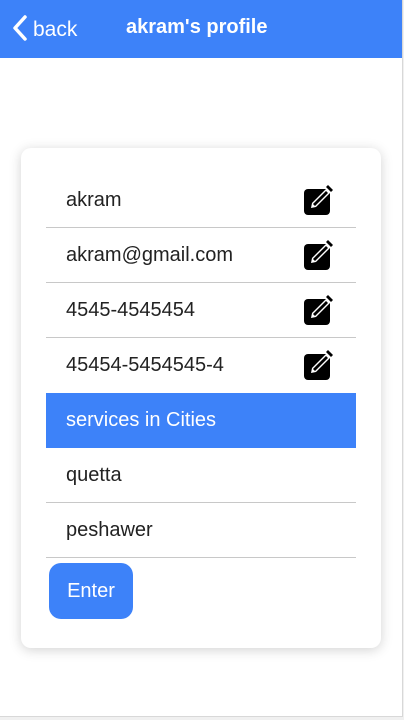 Image resolution: width=404 pixels, height=720 pixels. What do you see at coordinates (20, 30) in the screenshot?
I see `chevron-left-icon` at bounding box center [20, 30].